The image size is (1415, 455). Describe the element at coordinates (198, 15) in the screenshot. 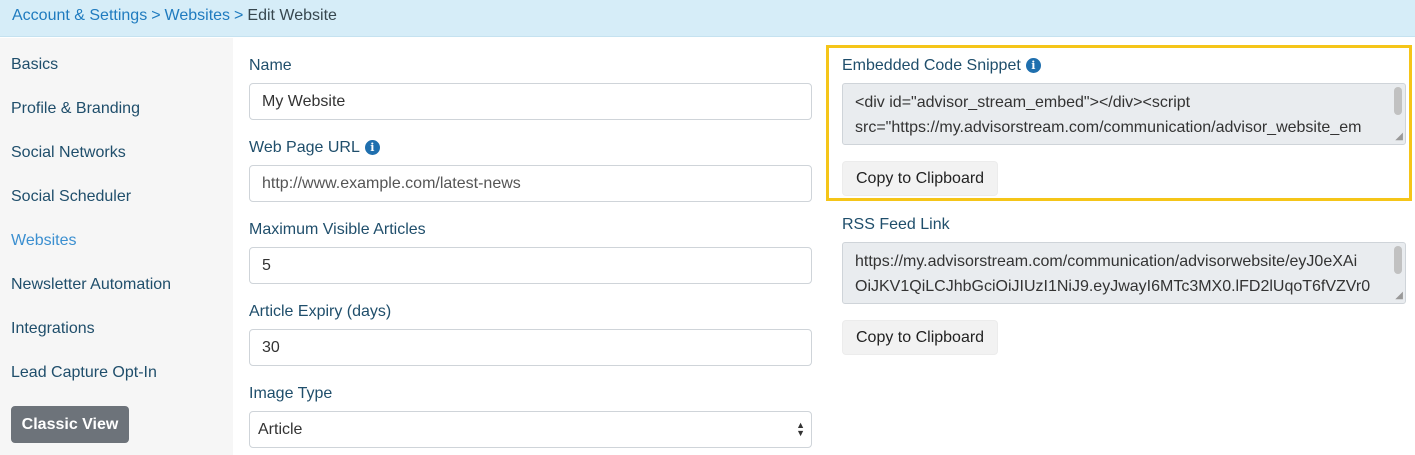

I see `breadcrumb-websites: Websites` at that location.